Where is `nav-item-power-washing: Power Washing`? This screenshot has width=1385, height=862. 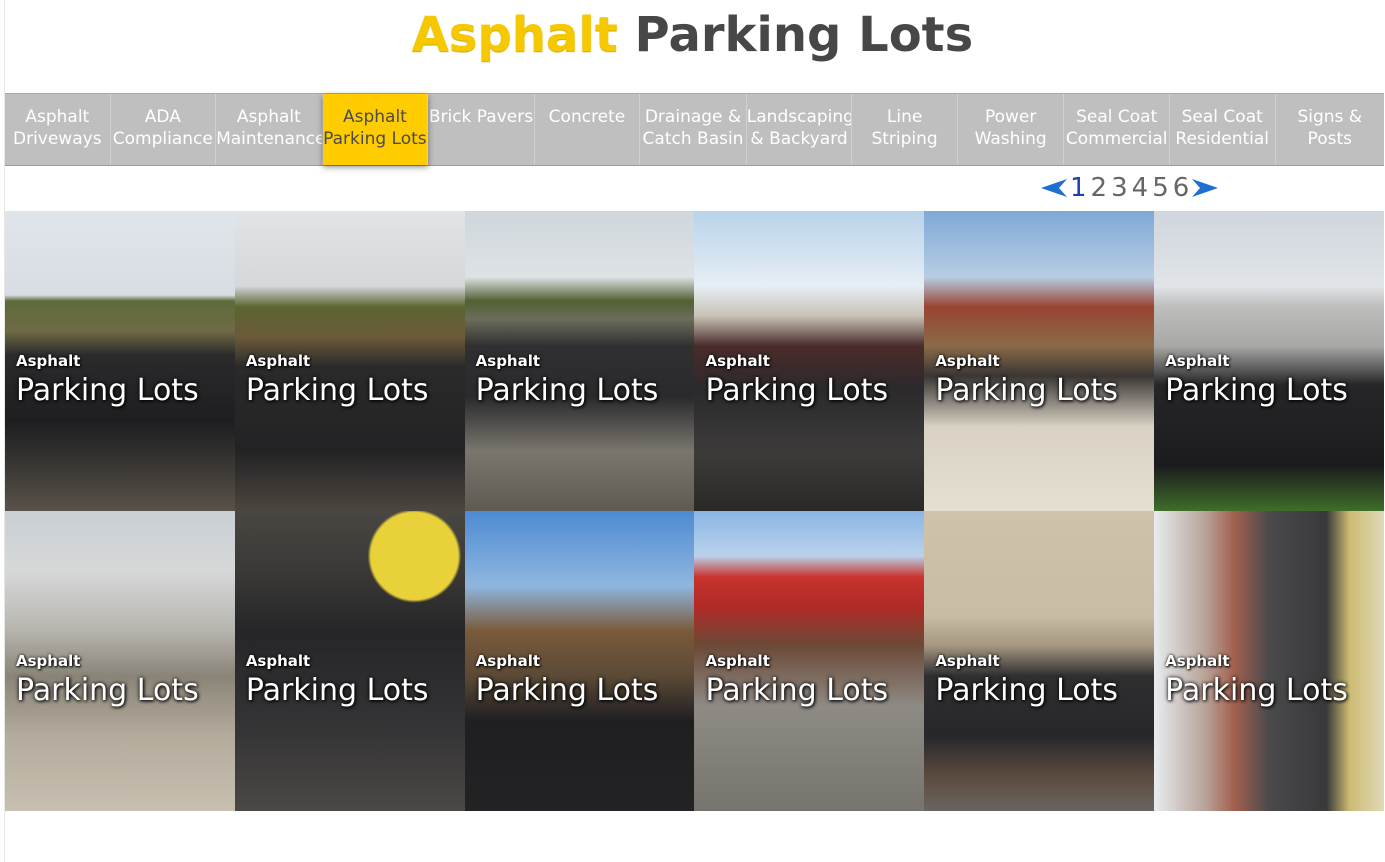 nav-item-power-washing: Power Washing is located at coordinates (1011, 129).